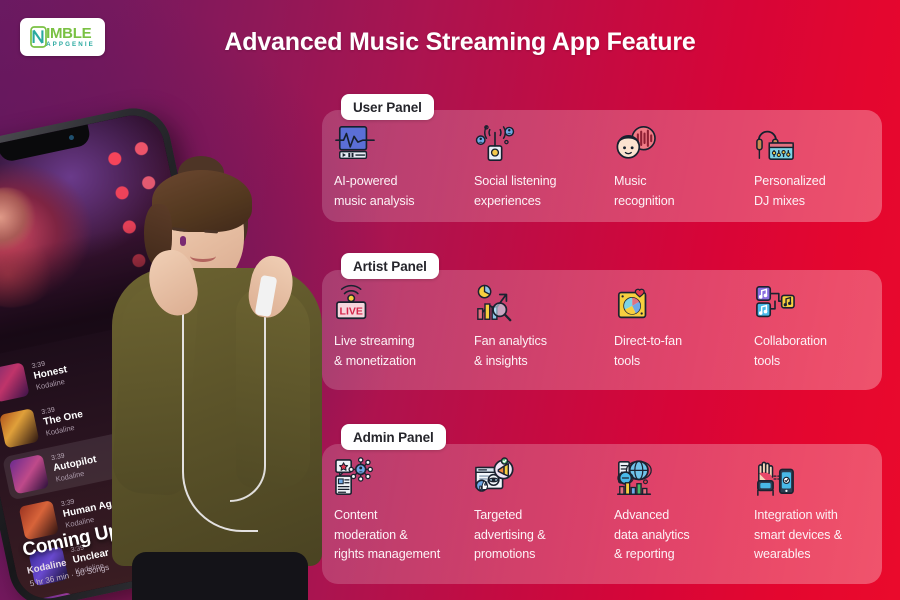 This screenshot has width=900, height=600. I want to click on chart-magnifier-icon, so click(494, 303).